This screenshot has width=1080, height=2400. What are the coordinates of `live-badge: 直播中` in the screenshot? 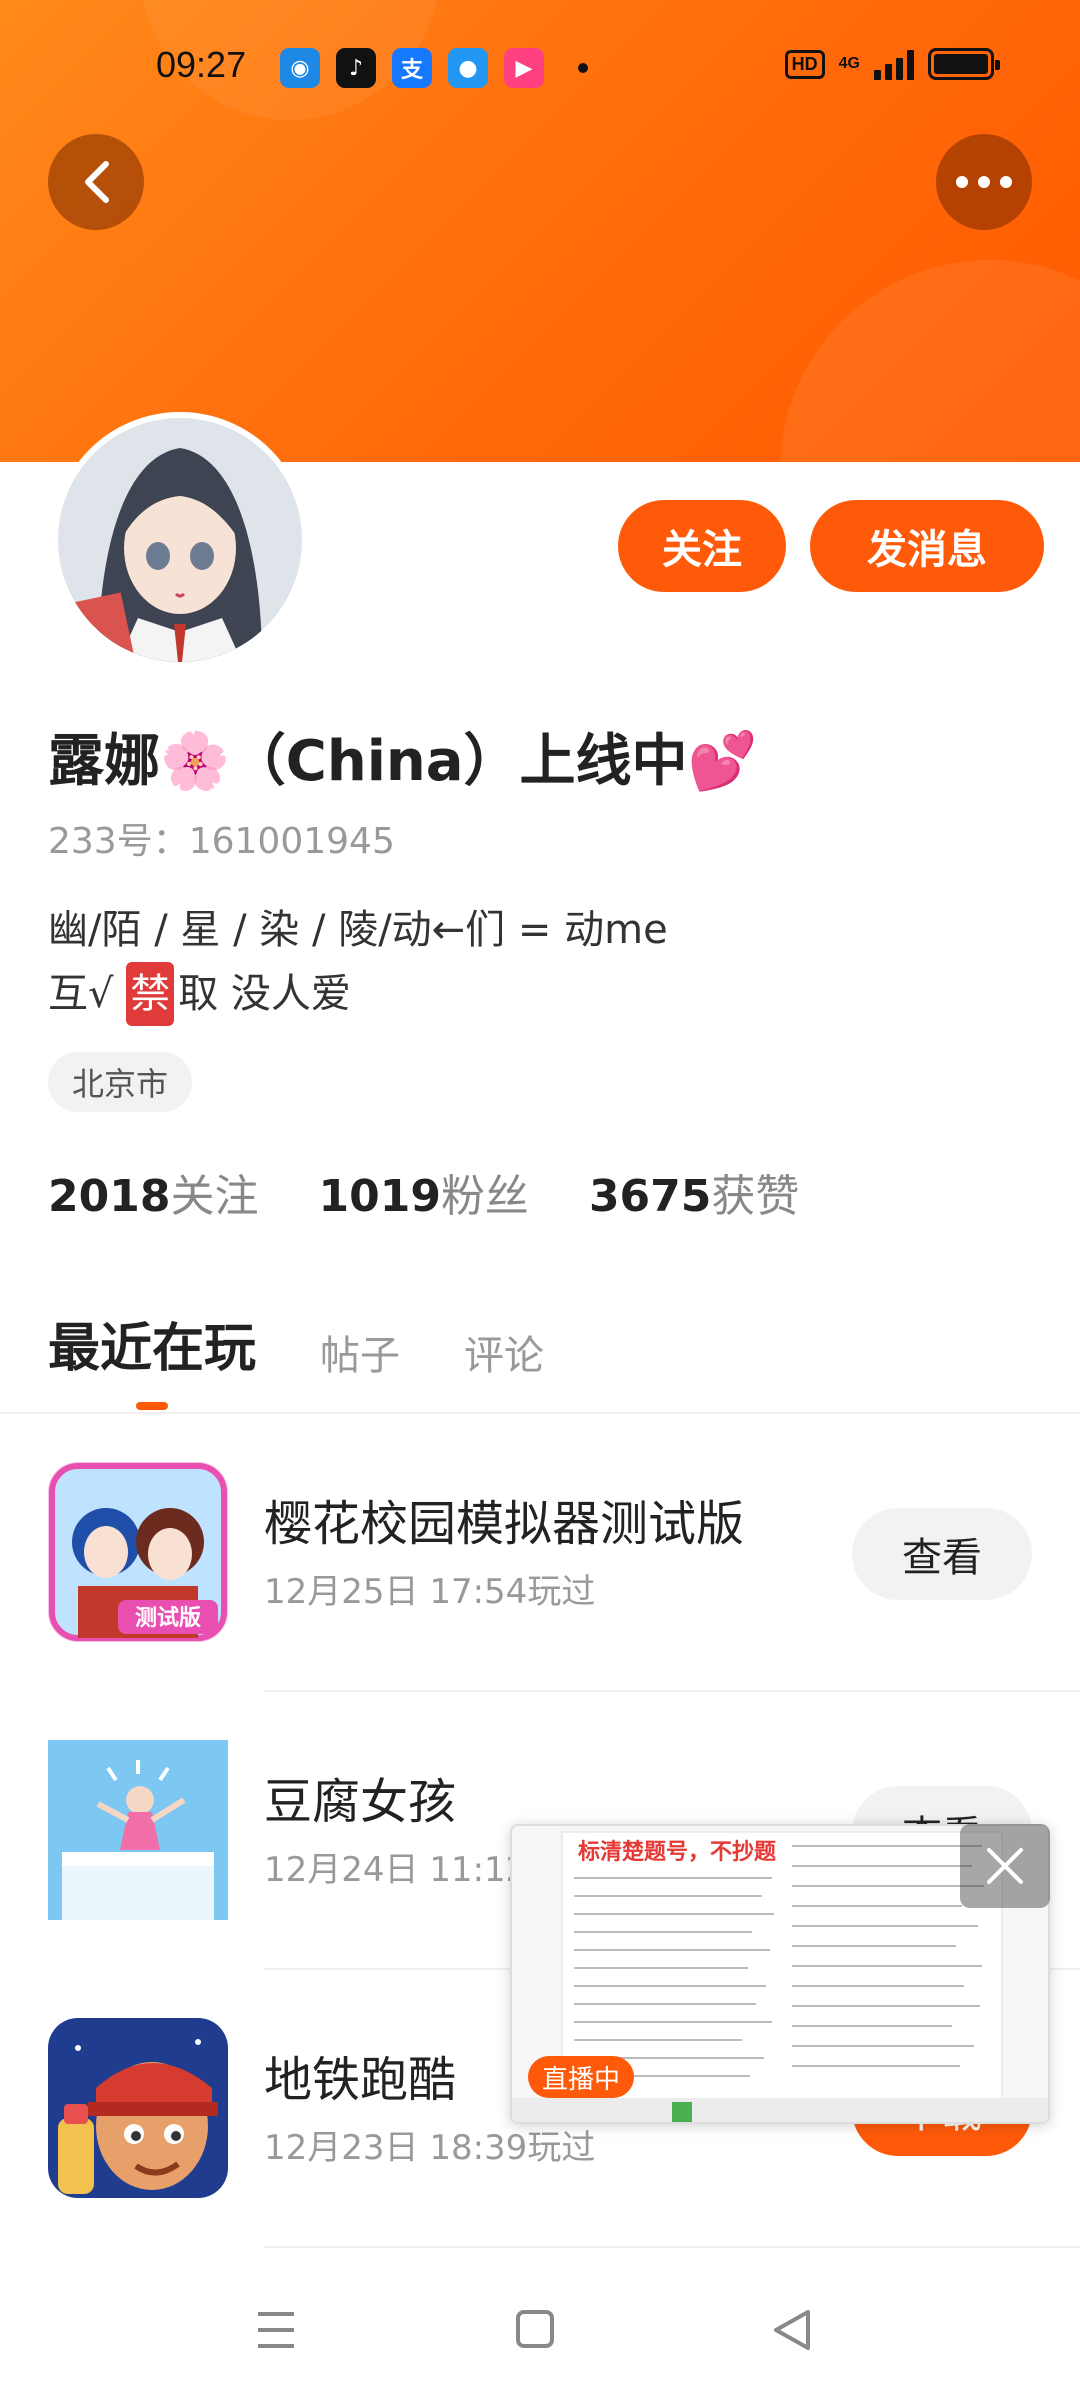 It's located at (581, 2077).